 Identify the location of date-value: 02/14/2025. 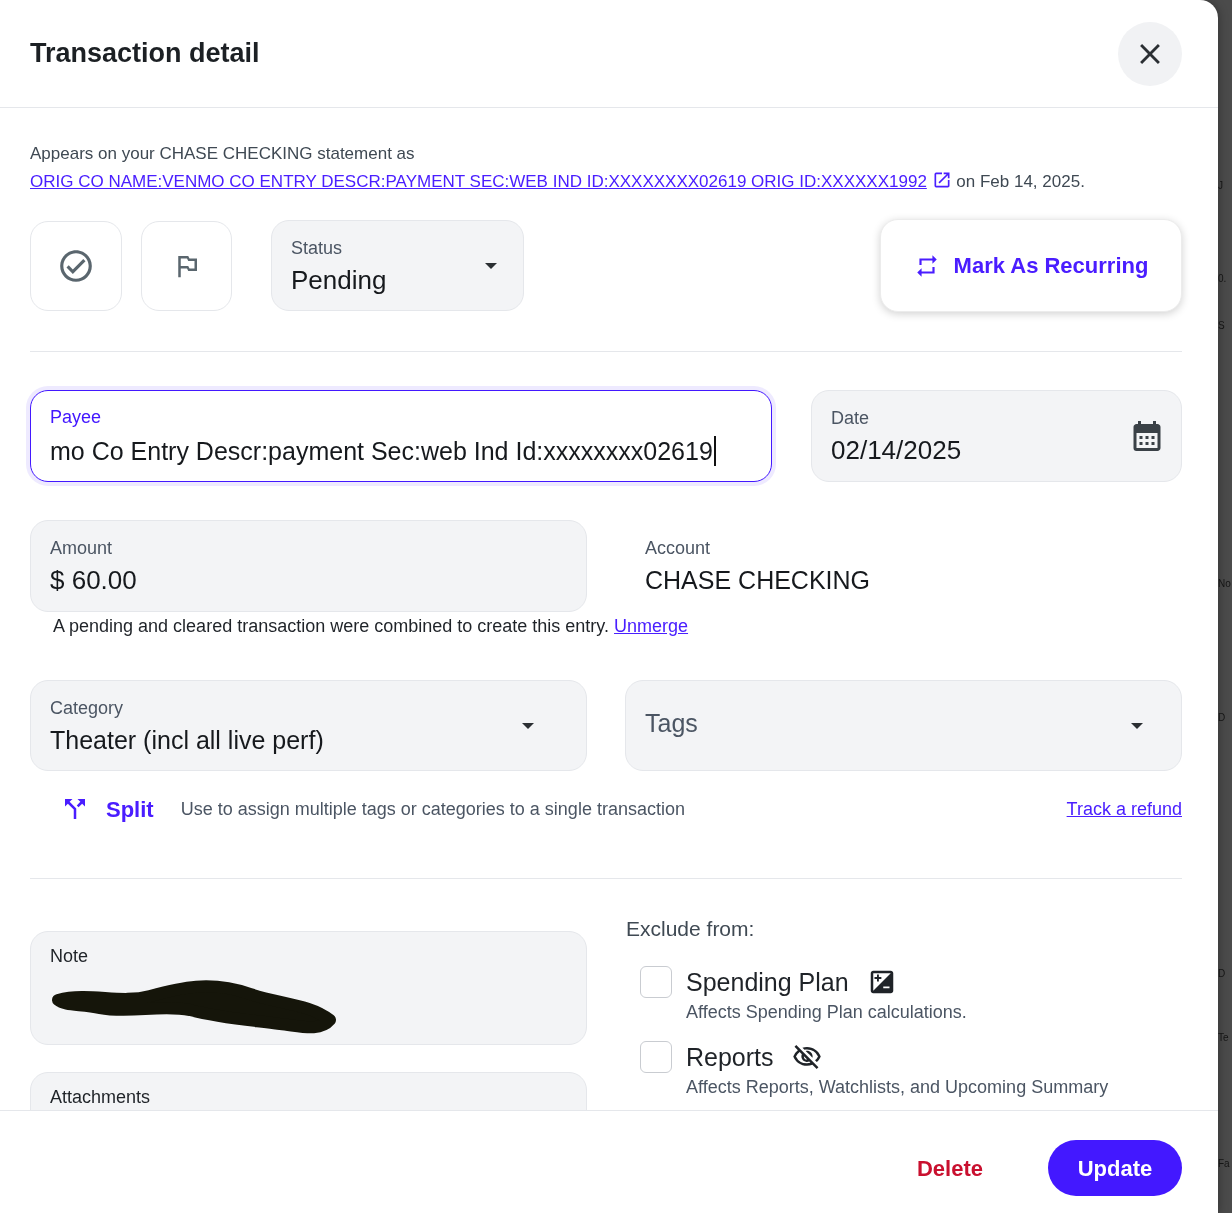
(896, 450).